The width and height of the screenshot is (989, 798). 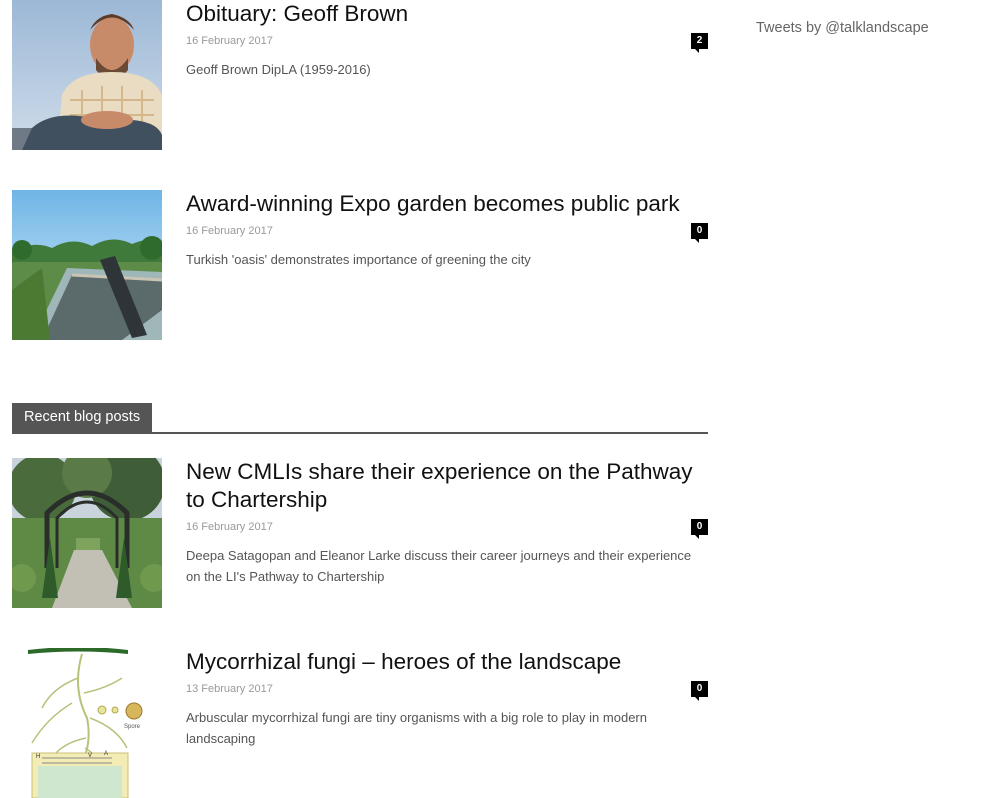 What do you see at coordinates (278, 69) in the screenshot?
I see `article-excerpt: Geoff Brown DipLA (1959-2016)` at bounding box center [278, 69].